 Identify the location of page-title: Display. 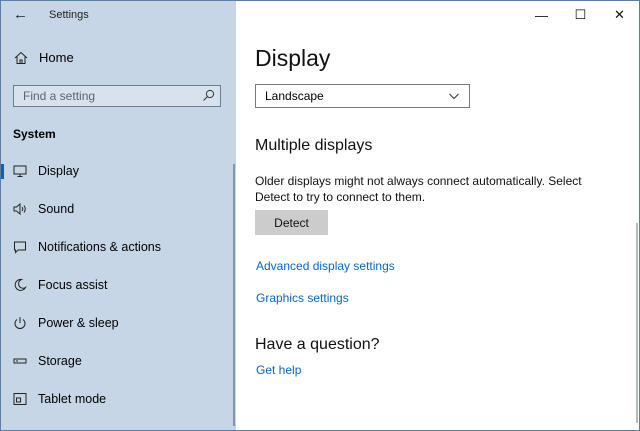
(293, 58).